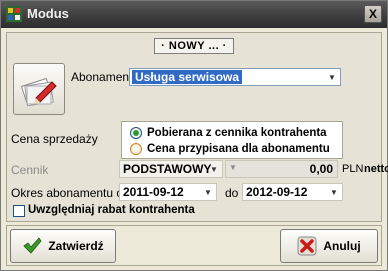 This screenshot has width=388, height=271. What do you see at coordinates (54, 139) in the screenshot?
I see `cena-label: Cena sprzedaży` at bounding box center [54, 139].